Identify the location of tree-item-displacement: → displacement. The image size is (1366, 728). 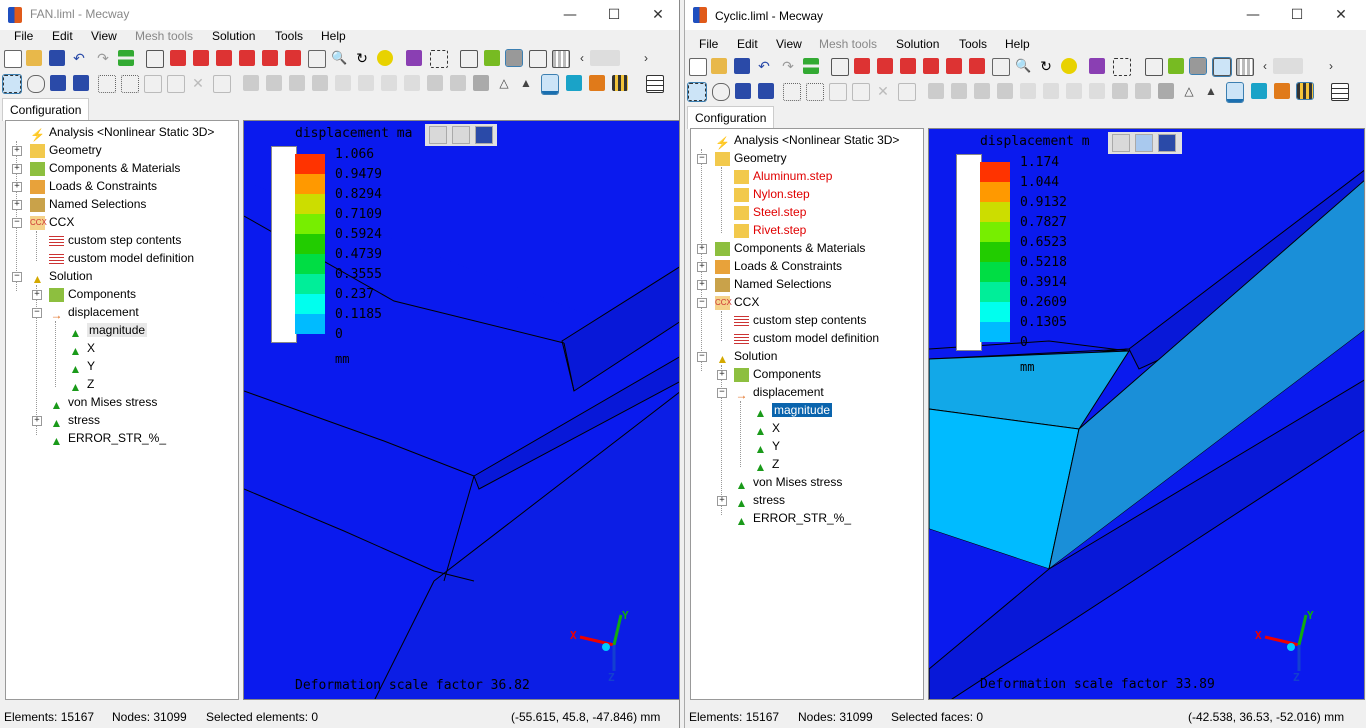
(779, 392).